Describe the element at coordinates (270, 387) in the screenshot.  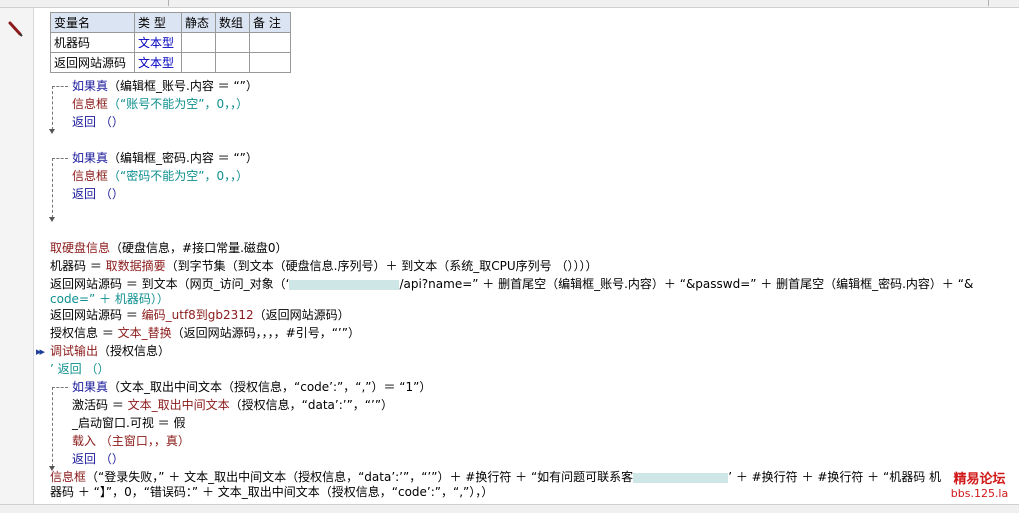
I see `code-text: （文本_取出中间文本（授权信息，“code’:”，“,”）＝ “1”）` at that location.